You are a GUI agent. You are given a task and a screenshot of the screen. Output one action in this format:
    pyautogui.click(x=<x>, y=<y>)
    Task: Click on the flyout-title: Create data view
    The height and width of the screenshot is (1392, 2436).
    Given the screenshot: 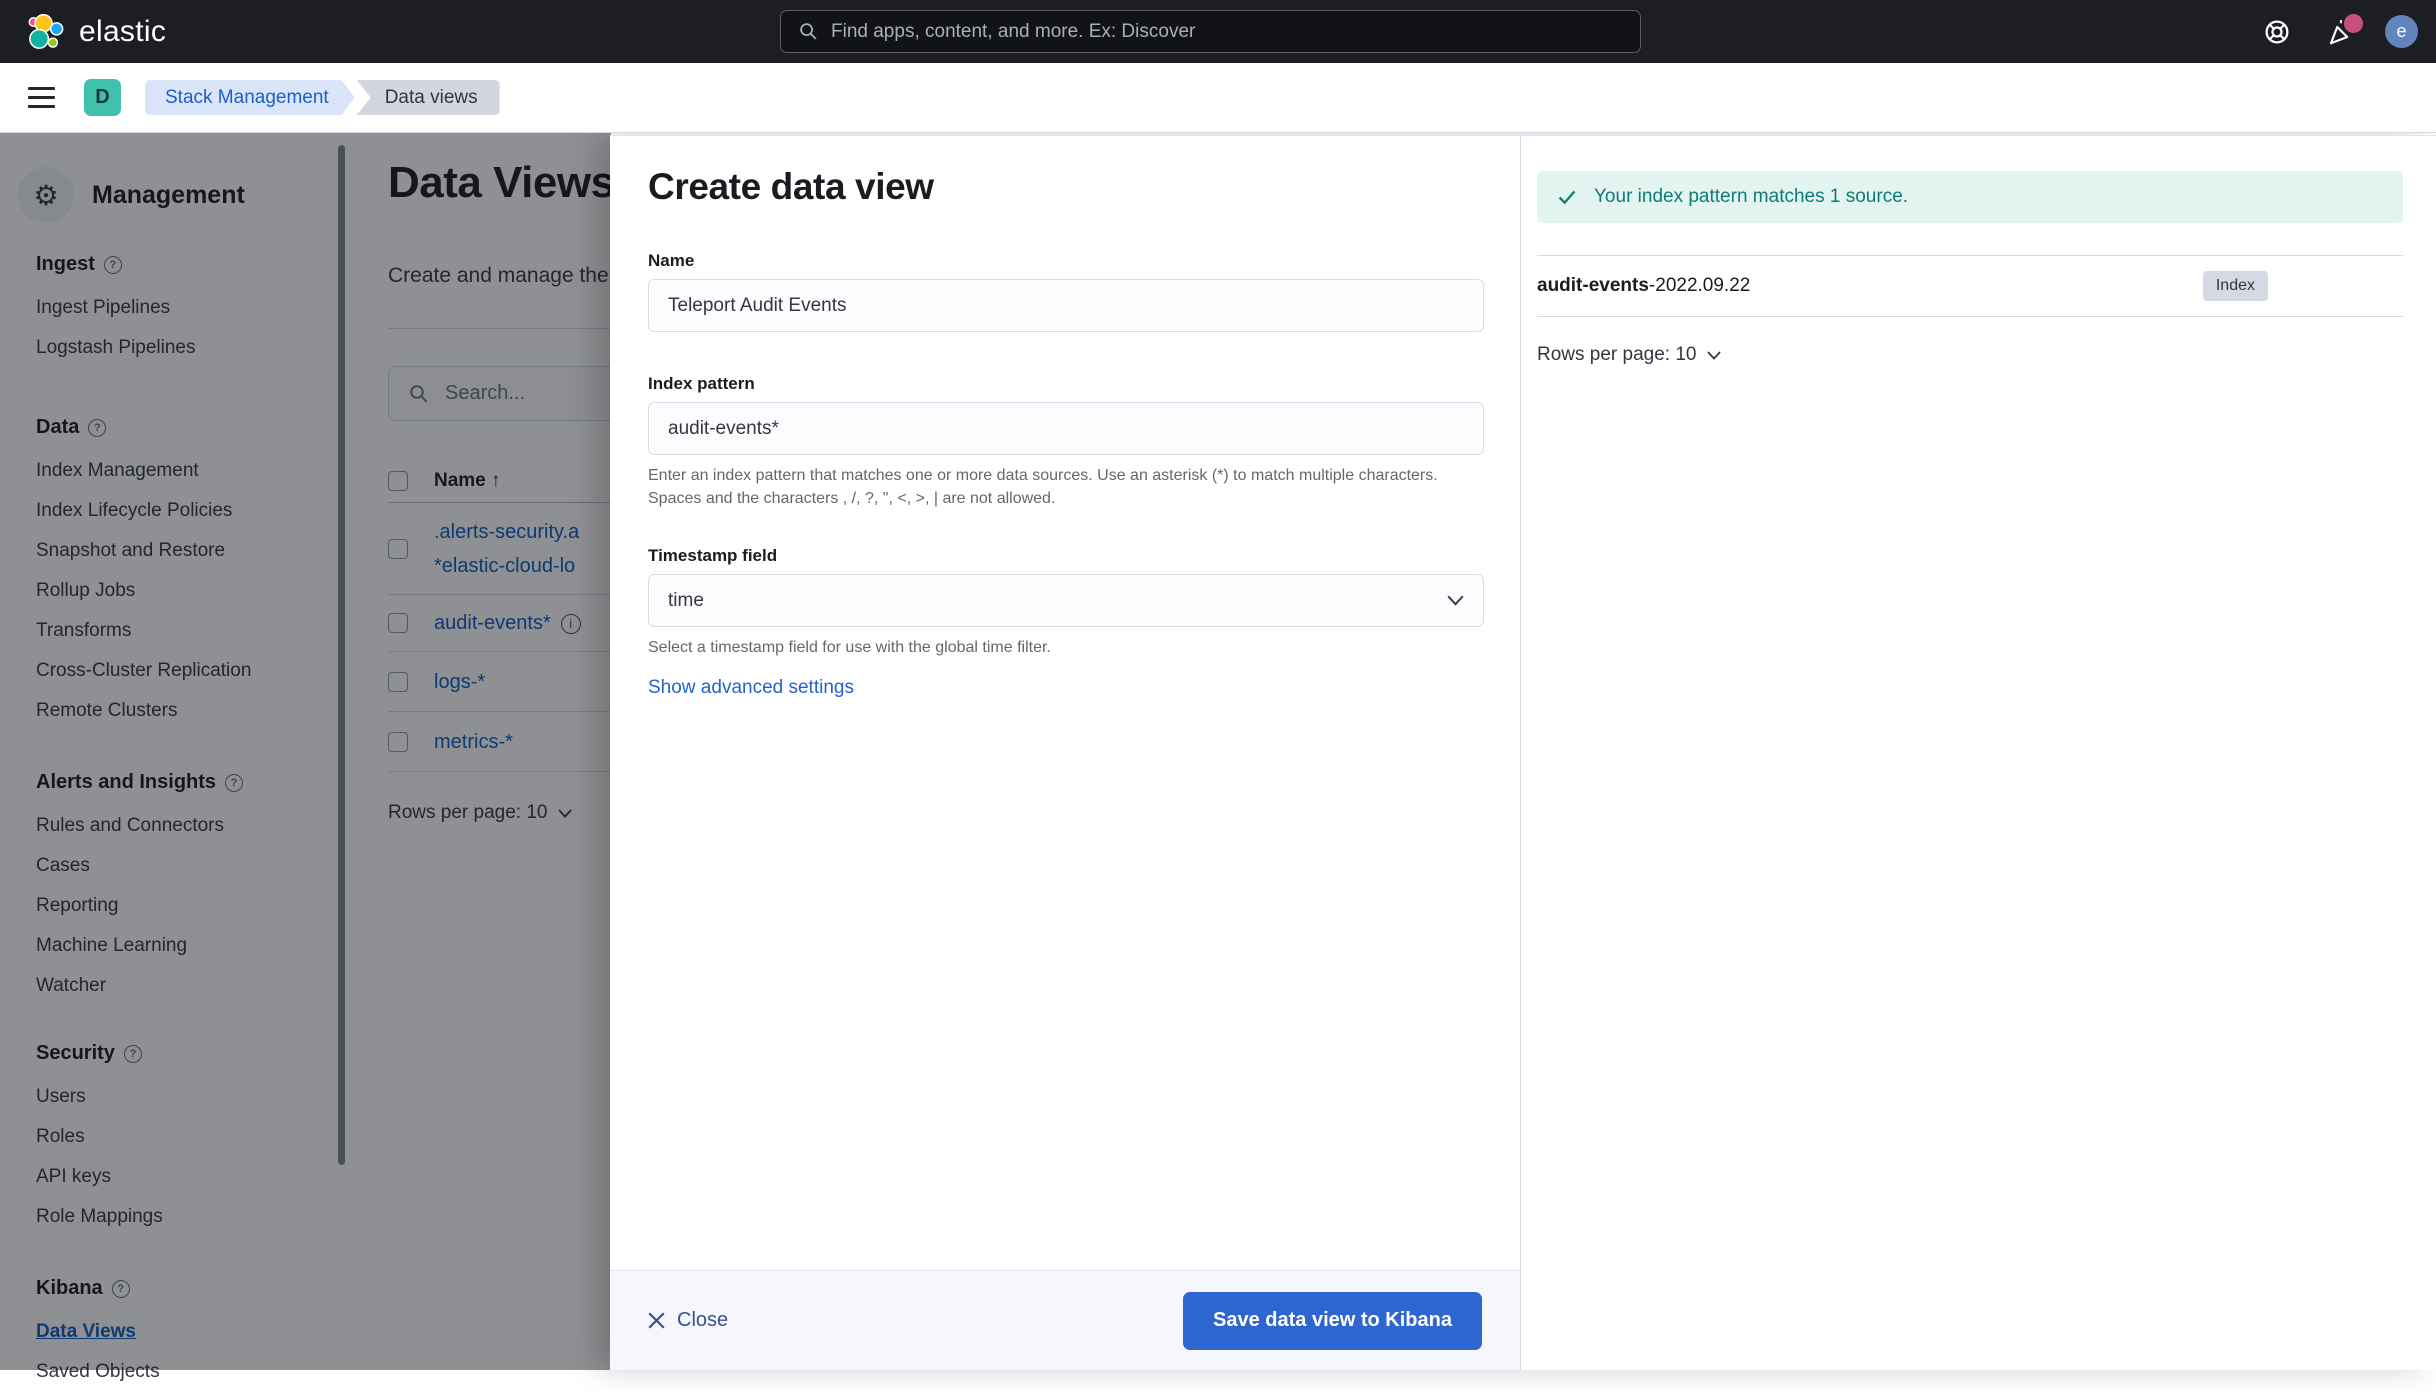 What is the action you would take?
    pyautogui.click(x=791, y=186)
    